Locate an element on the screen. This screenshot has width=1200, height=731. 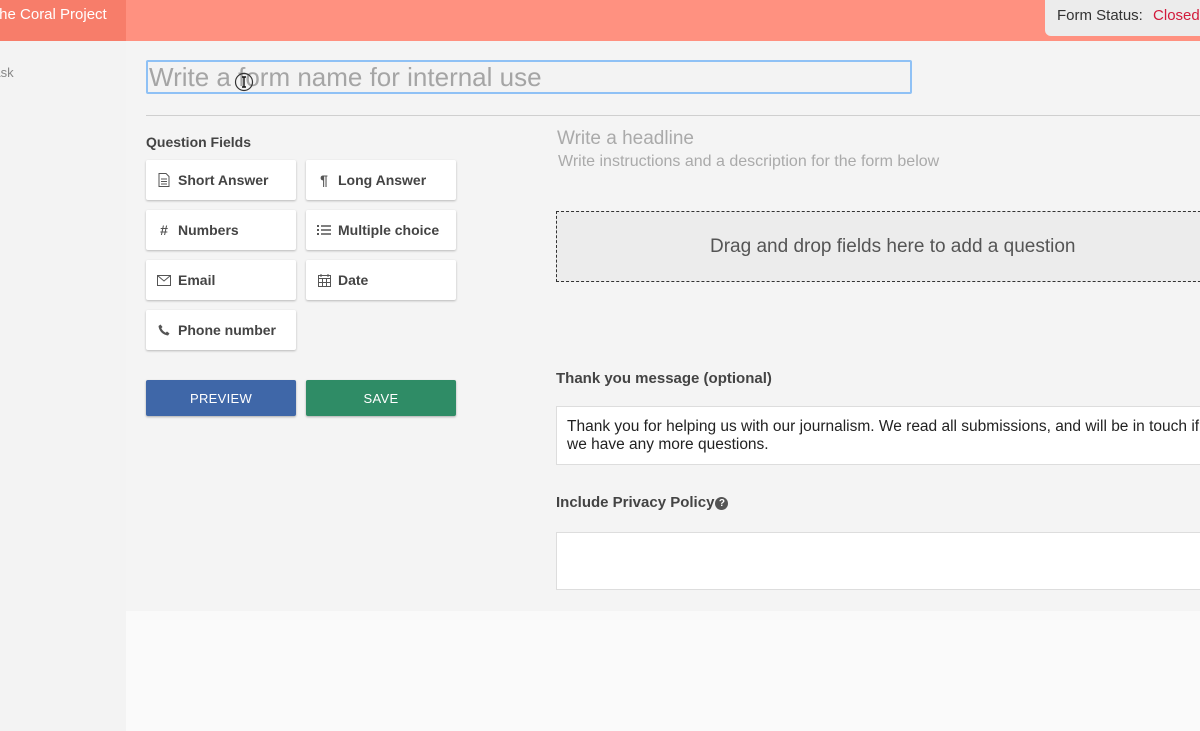
brand-logo: The Coral Project is located at coordinates (63, 20).